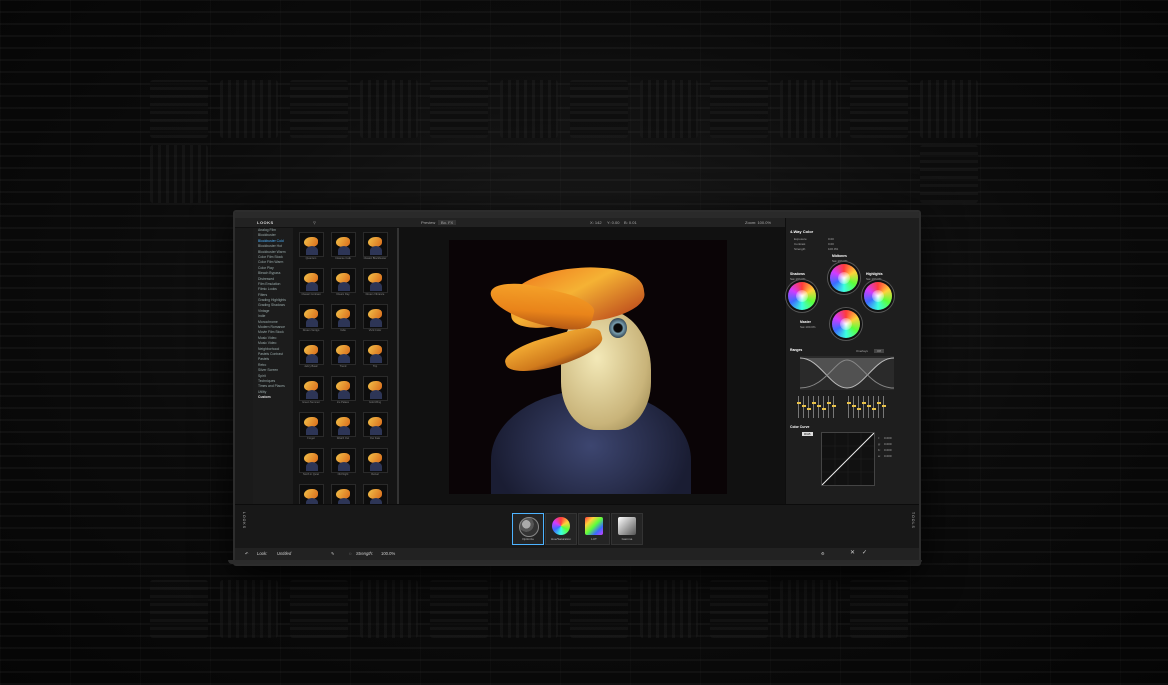 The height and width of the screenshot is (685, 1168). I want to click on range-sliders-left, so click(817, 407).